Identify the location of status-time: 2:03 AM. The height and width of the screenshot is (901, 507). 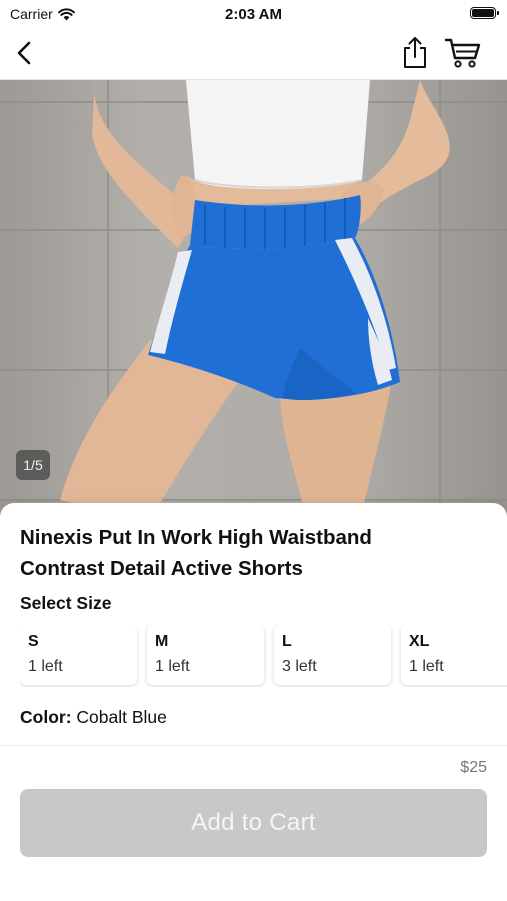
(253, 14).